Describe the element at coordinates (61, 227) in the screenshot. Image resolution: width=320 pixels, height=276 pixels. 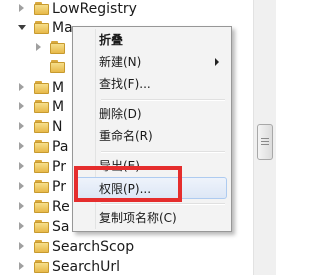
I see `tree-row-label: Sa` at that location.